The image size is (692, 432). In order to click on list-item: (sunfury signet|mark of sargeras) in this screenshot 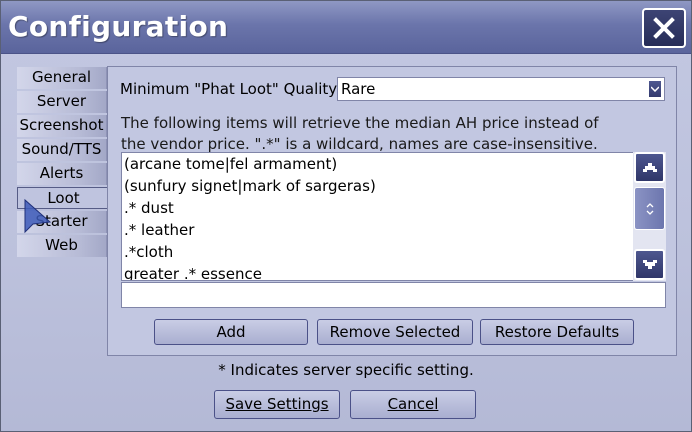, I will do `click(250, 186)`.